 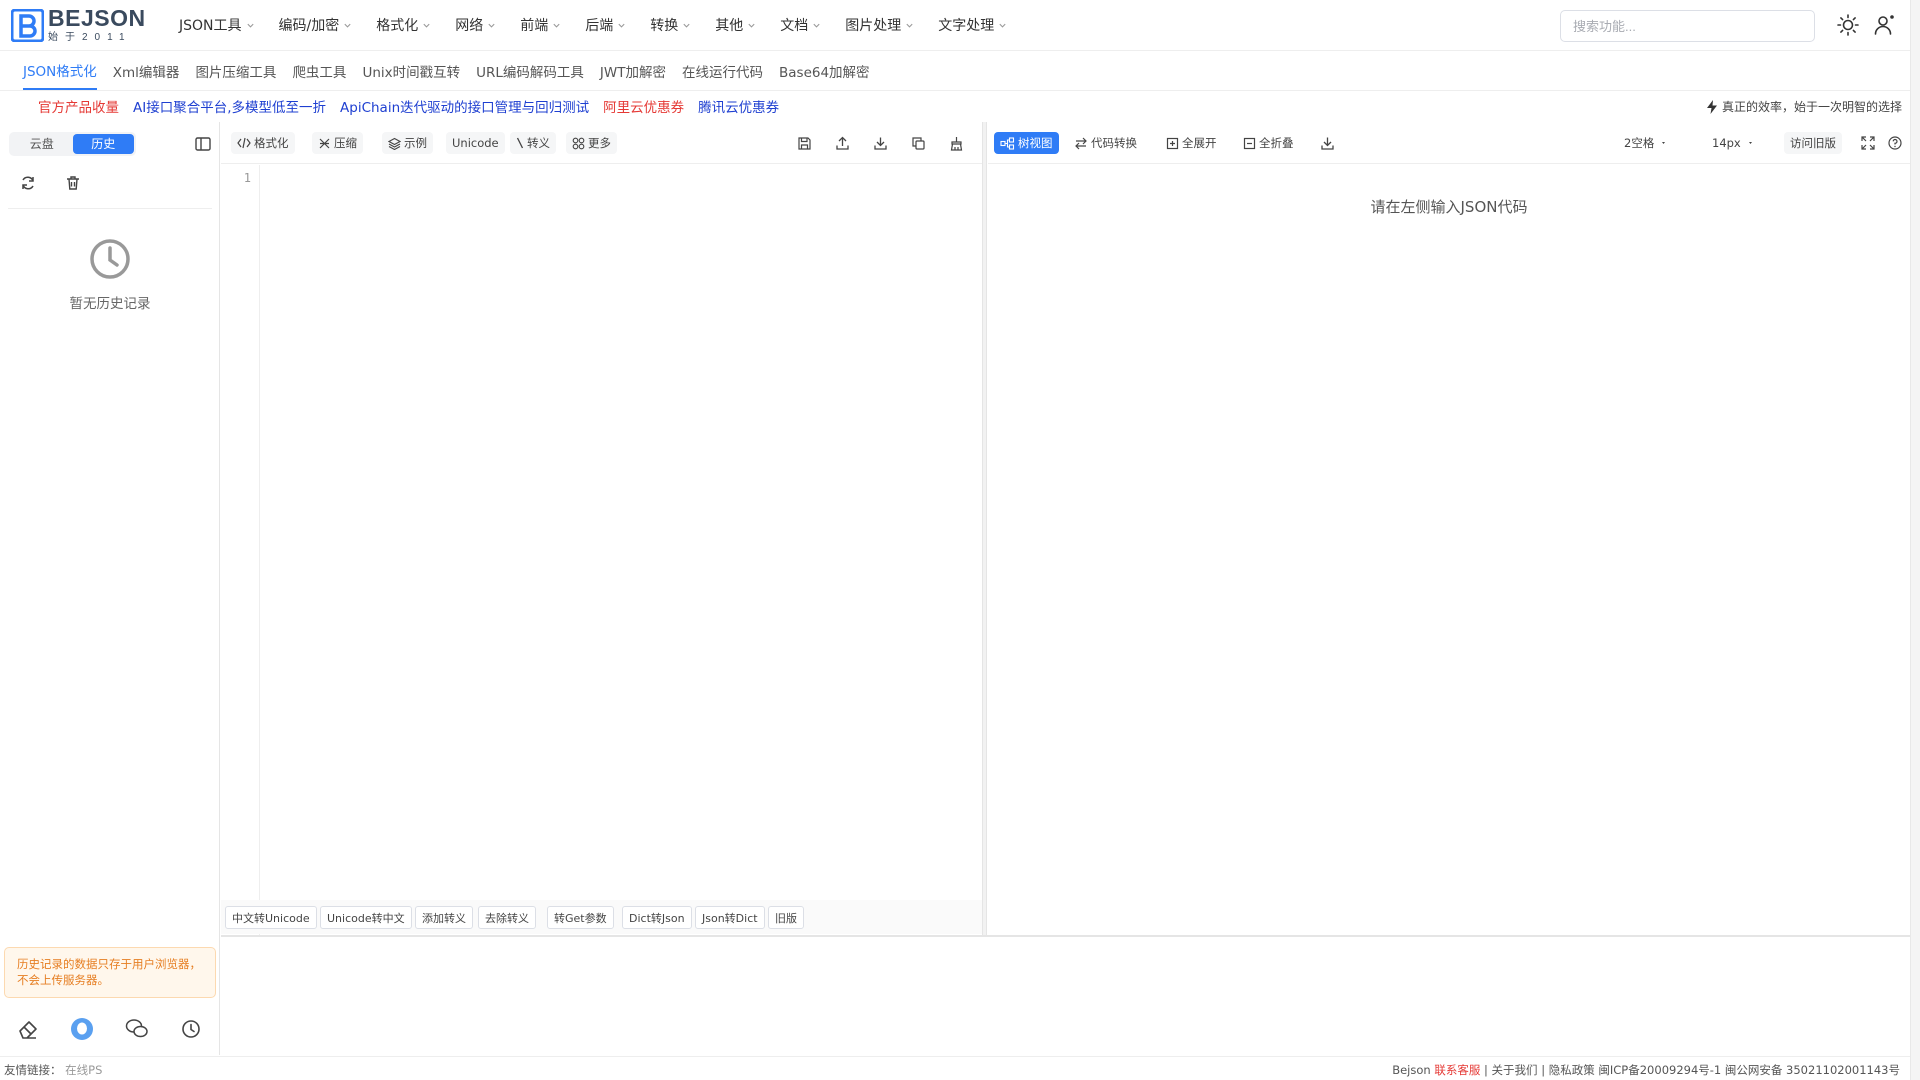 I want to click on json-to-dict-button: Json转Dict, so click(x=730, y=917).